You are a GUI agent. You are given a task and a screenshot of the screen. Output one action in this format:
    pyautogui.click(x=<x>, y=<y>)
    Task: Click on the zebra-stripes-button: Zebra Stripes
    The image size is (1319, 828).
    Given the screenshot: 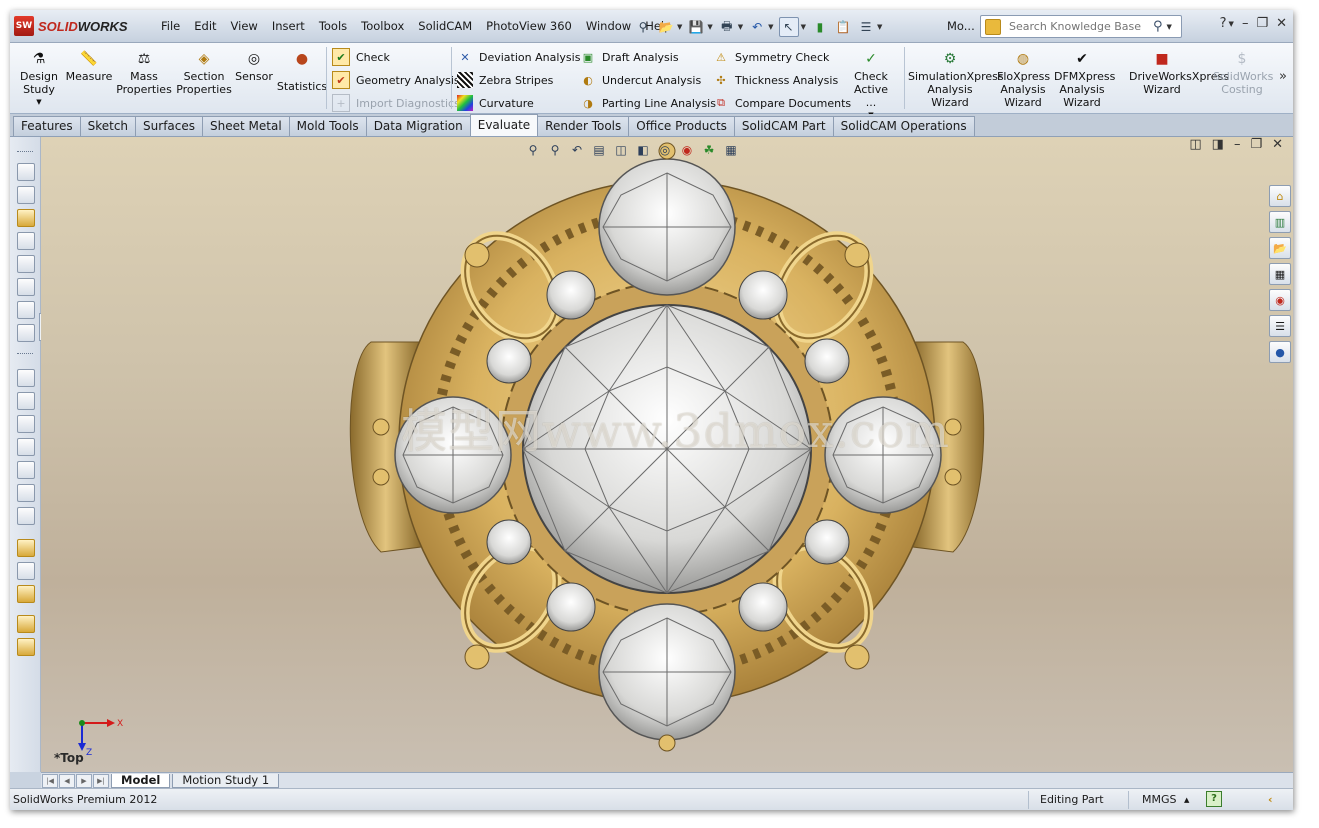 What is the action you would take?
    pyautogui.click(x=505, y=80)
    